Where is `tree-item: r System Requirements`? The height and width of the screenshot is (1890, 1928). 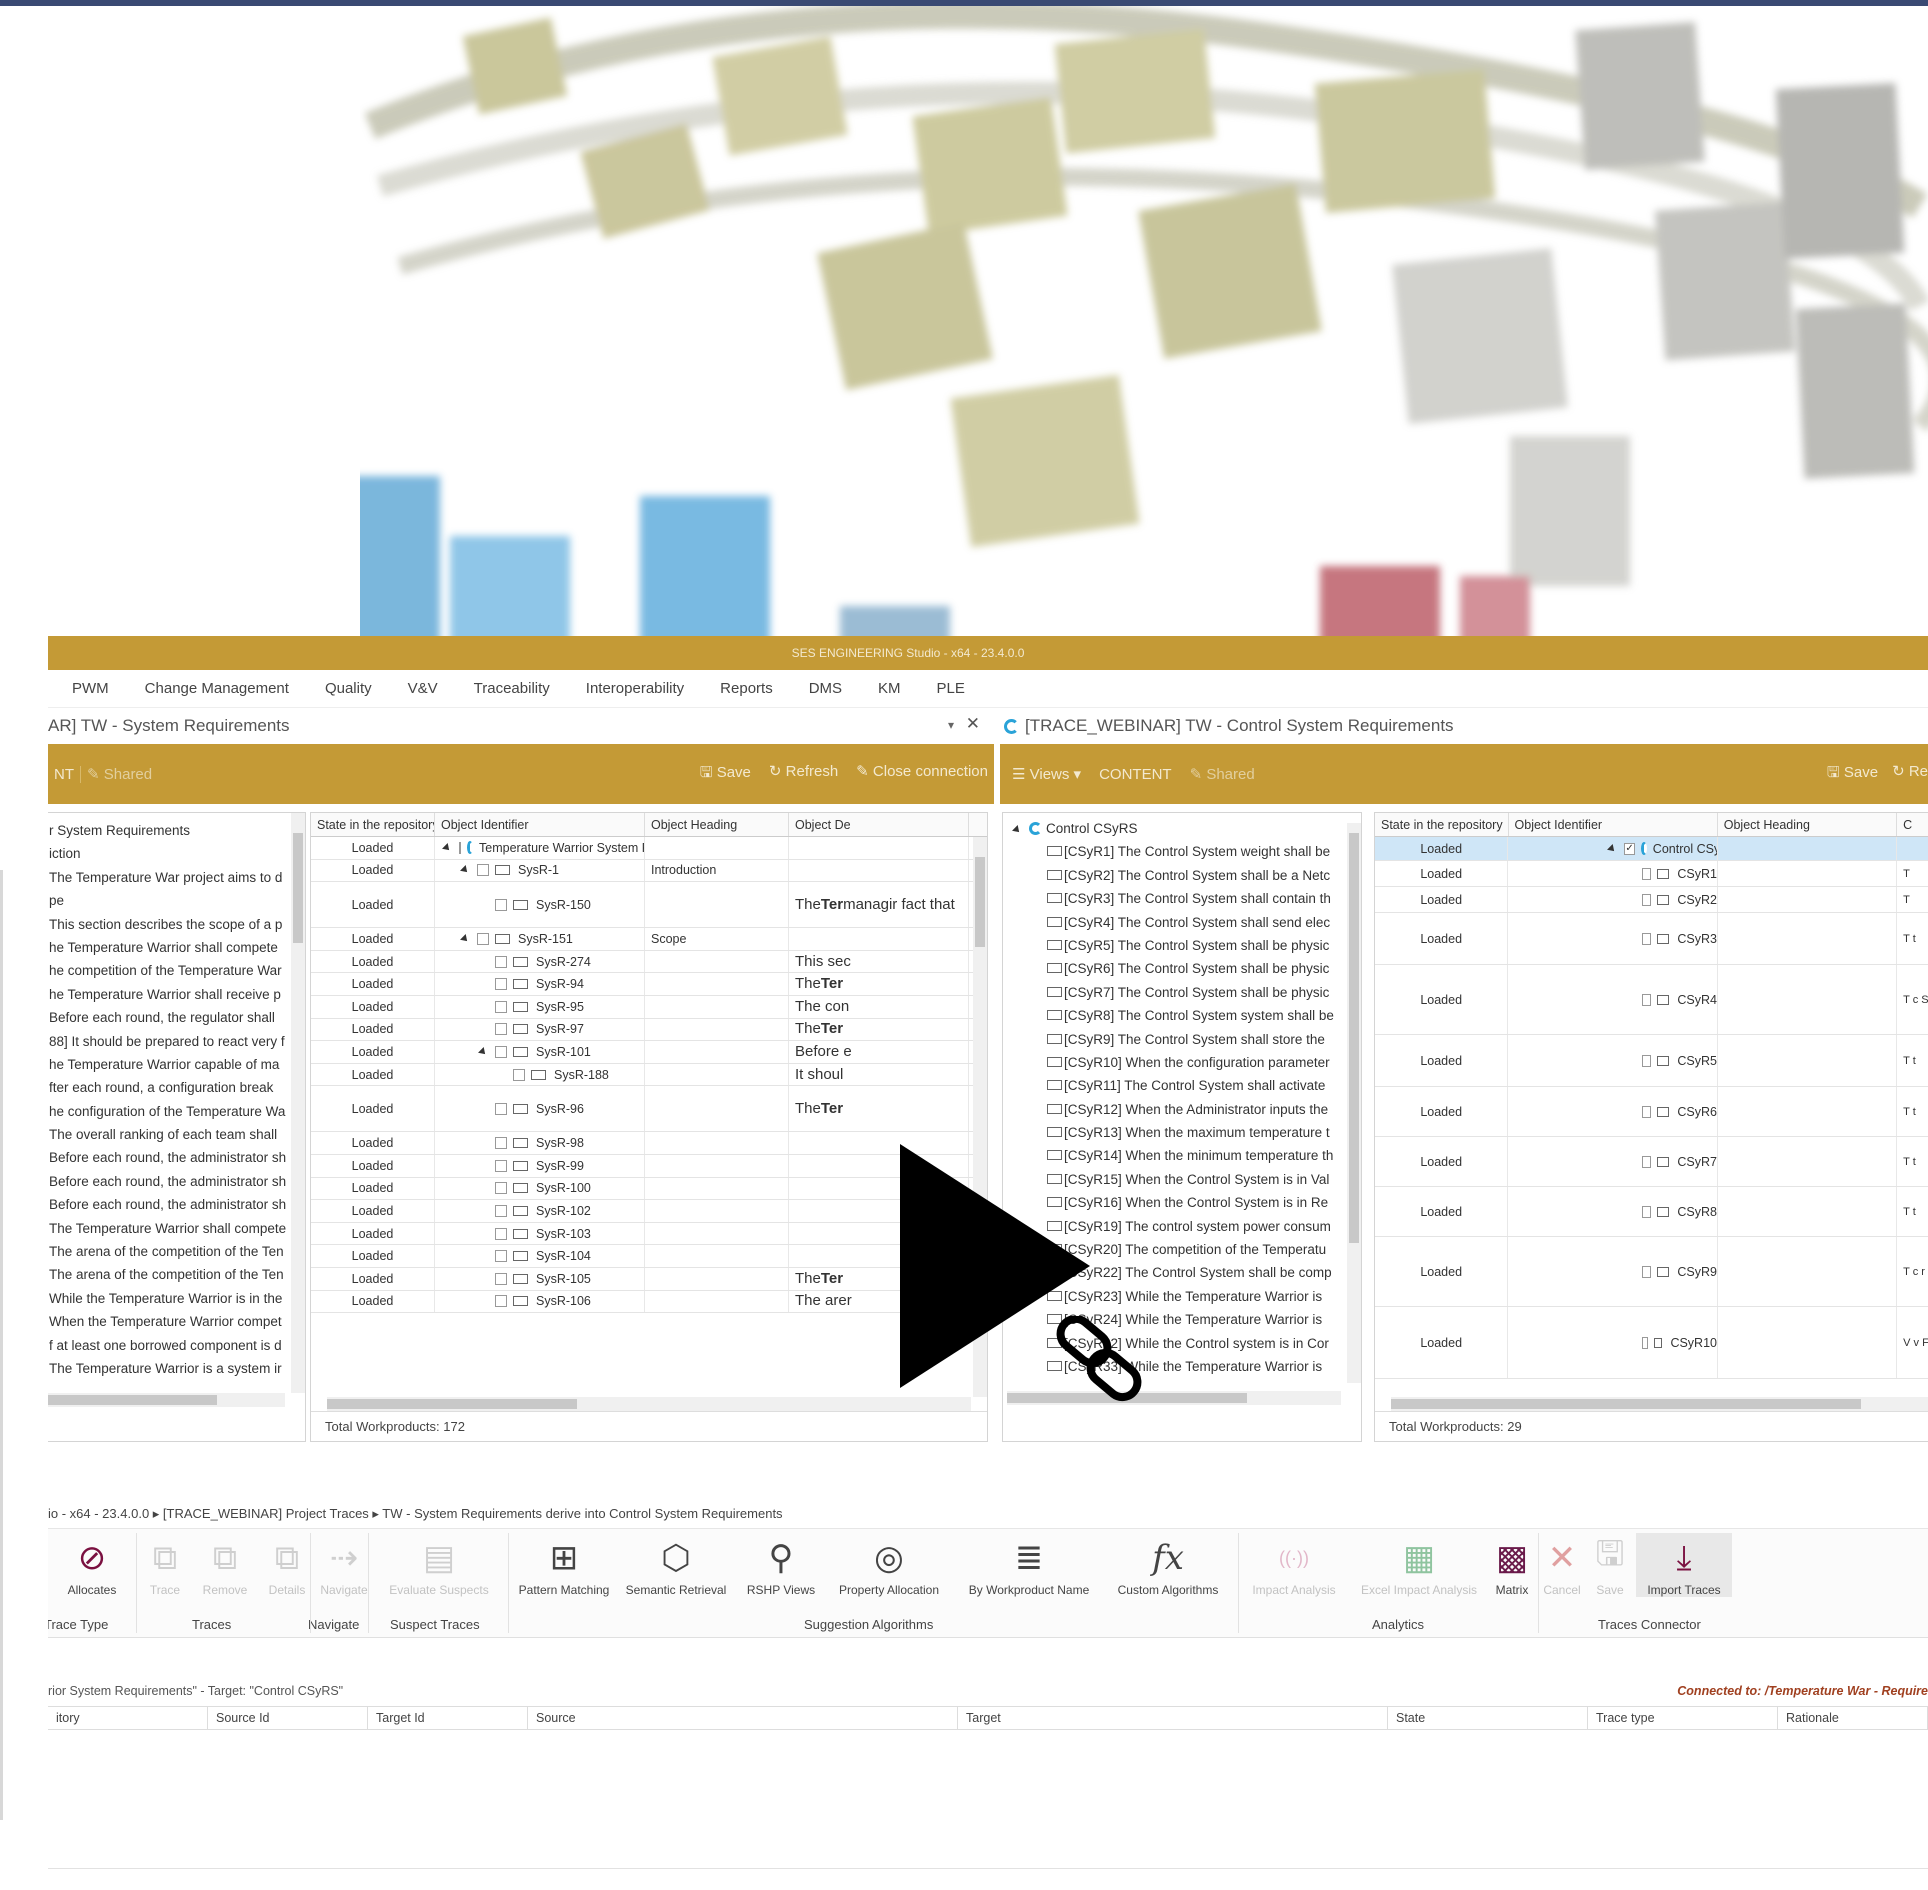
tree-item: r System Requirements is located at coordinates (176, 830).